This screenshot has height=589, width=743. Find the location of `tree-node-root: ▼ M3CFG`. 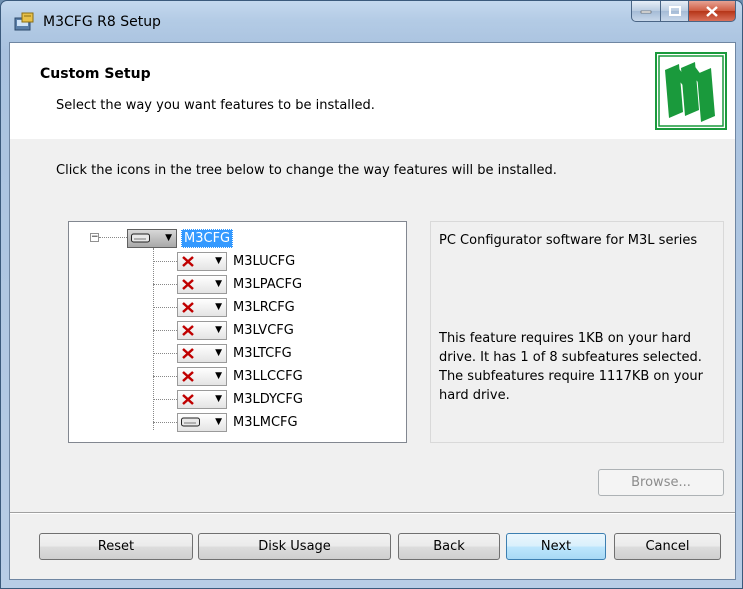

tree-node-root: ▼ M3CFG is located at coordinates (180, 238).